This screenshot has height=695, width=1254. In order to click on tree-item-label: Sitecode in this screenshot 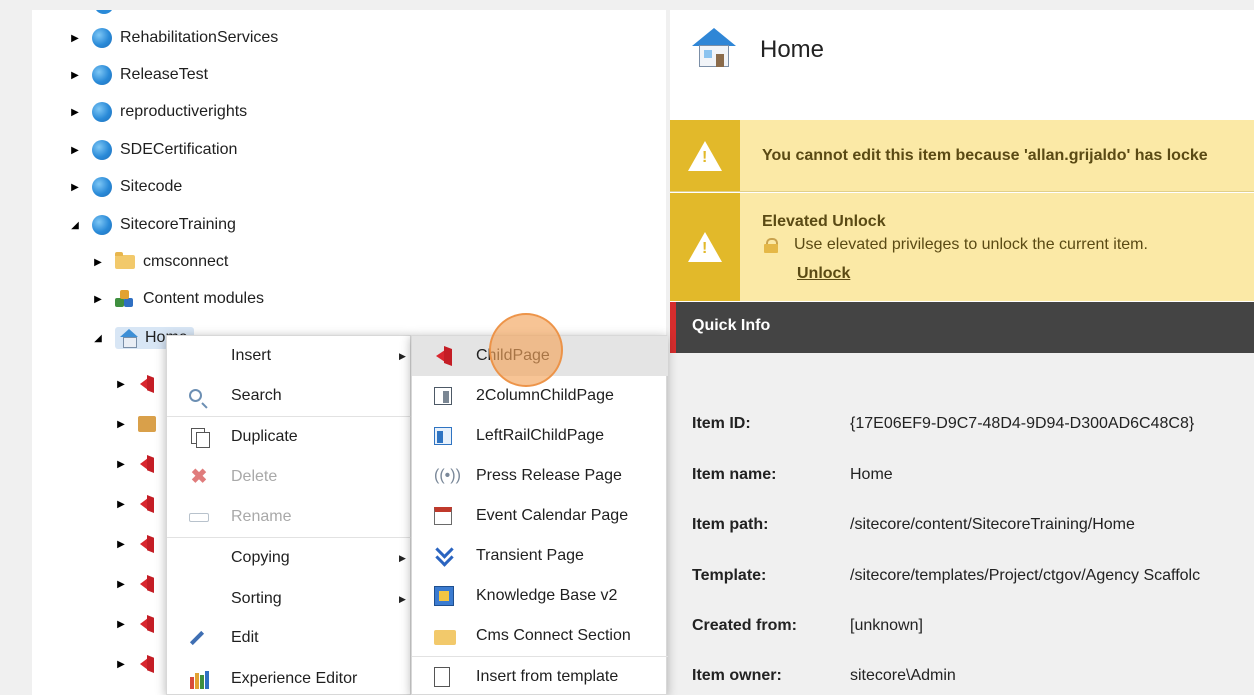, I will do `click(151, 187)`.